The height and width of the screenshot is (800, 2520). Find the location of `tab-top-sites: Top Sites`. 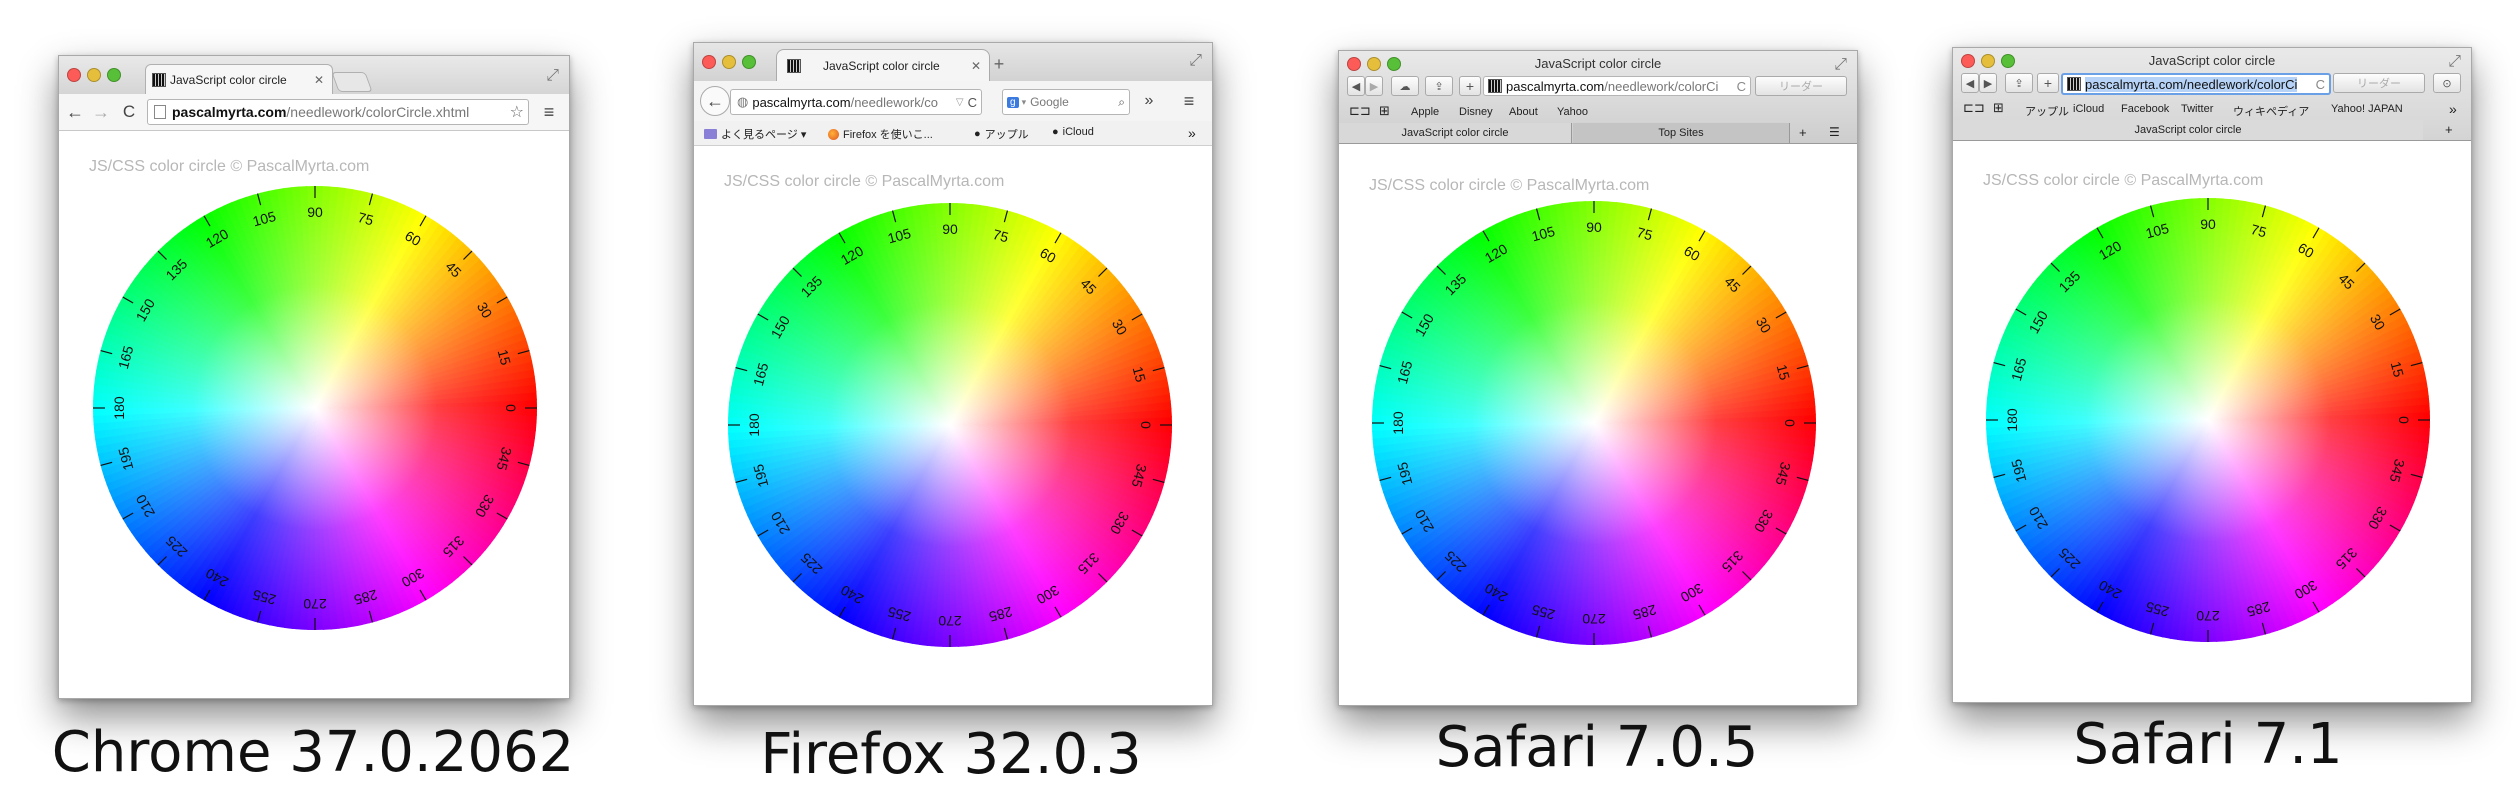

tab-top-sites: Top Sites is located at coordinates (1681, 133).